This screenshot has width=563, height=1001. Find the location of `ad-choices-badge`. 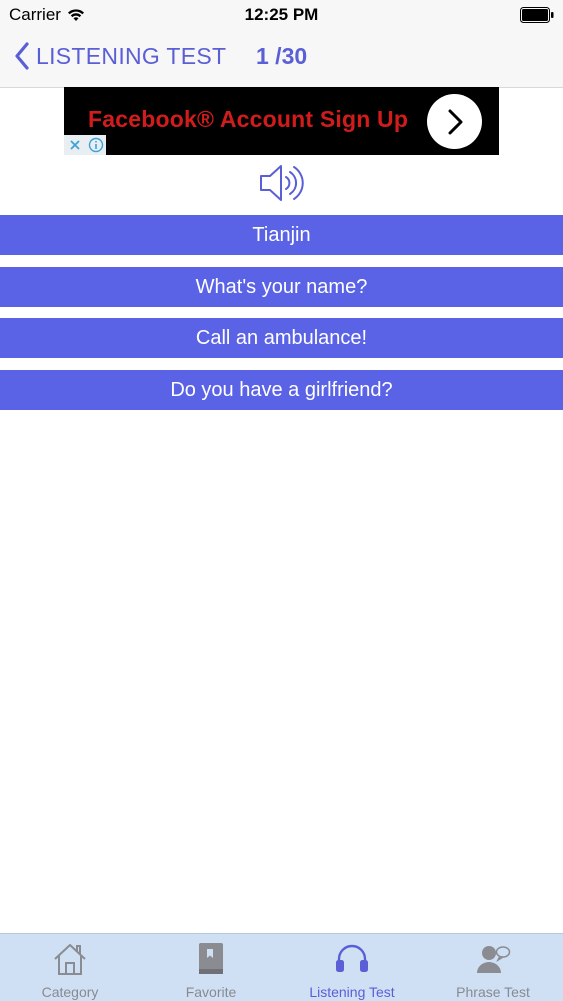

ad-choices-badge is located at coordinates (85, 145).